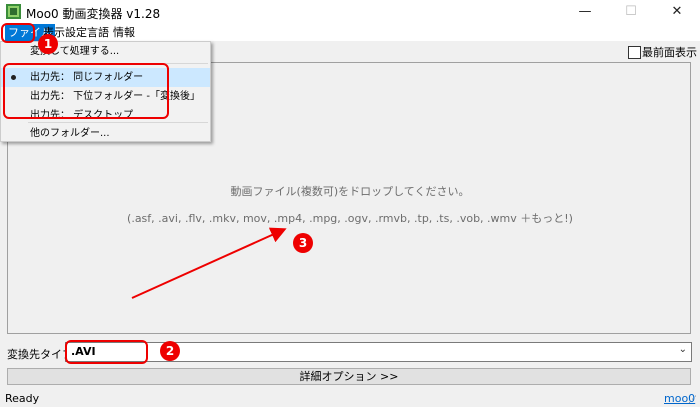 This screenshot has height=407, width=700. What do you see at coordinates (209, 263) in the screenshot?
I see `annotation-arrow` at bounding box center [209, 263].